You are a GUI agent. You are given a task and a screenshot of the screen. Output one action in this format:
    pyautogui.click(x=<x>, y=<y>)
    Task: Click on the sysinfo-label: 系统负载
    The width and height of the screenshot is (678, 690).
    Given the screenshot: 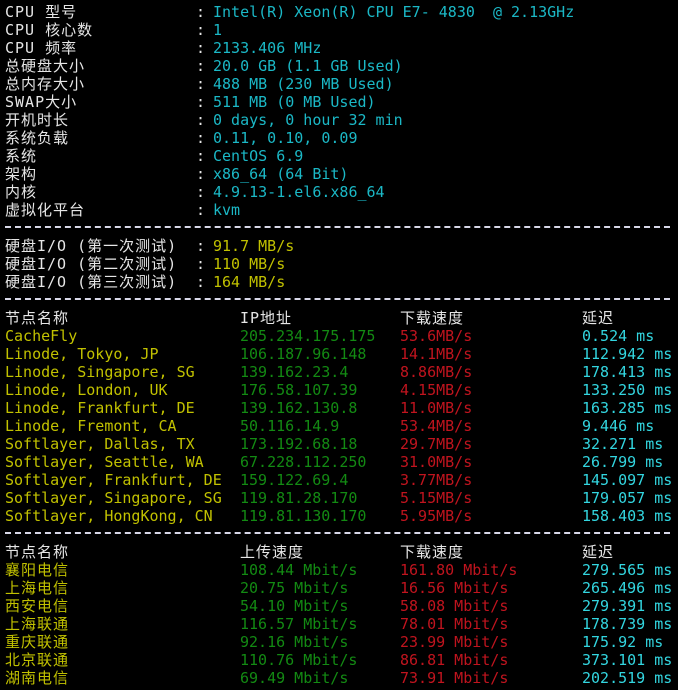 What is the action you would take?
    pyautogui.click(x=37, y=138)
    